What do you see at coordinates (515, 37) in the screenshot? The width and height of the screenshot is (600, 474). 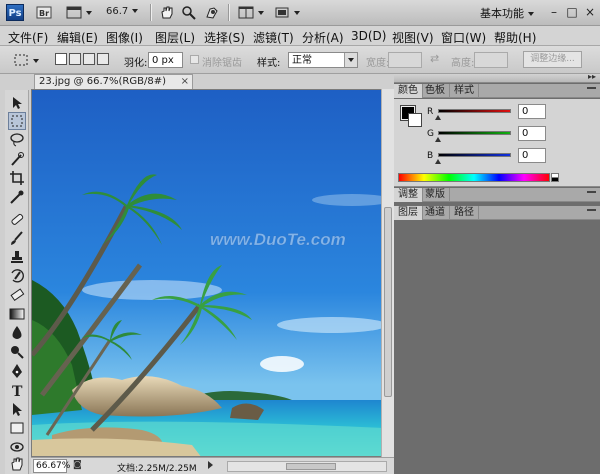 I see `menu-help: 帮助(H)` at bounding box center [515, 37].